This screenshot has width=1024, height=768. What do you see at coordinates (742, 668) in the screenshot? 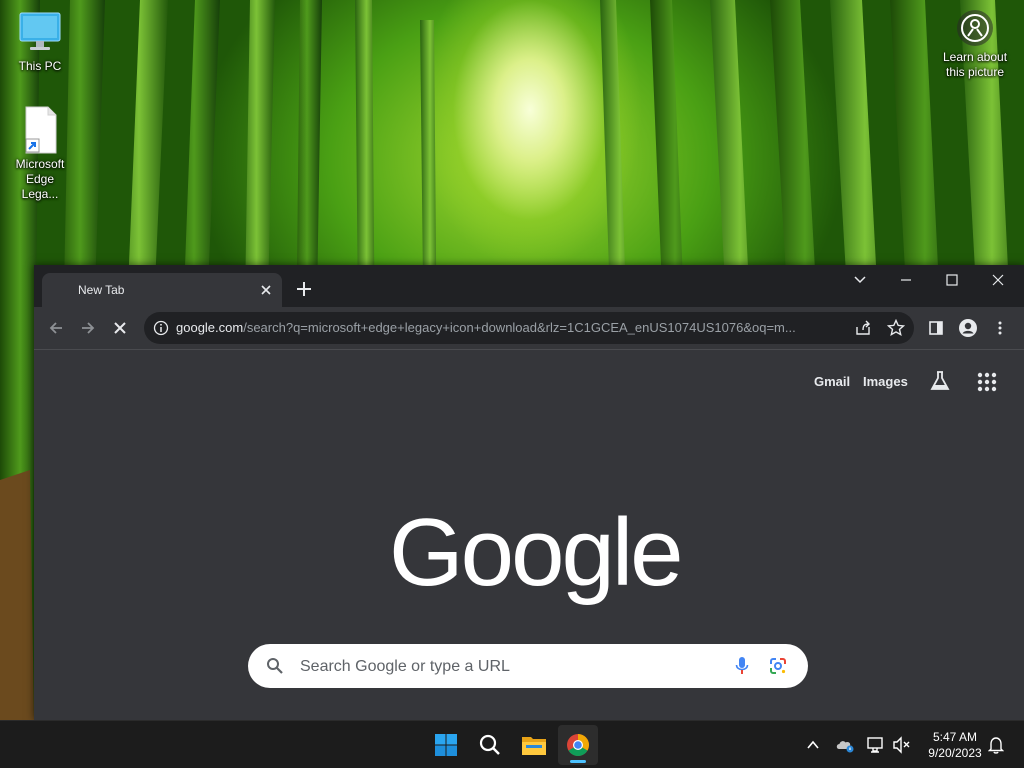
I see `microphone-icon` at bounding box center [742, 668].